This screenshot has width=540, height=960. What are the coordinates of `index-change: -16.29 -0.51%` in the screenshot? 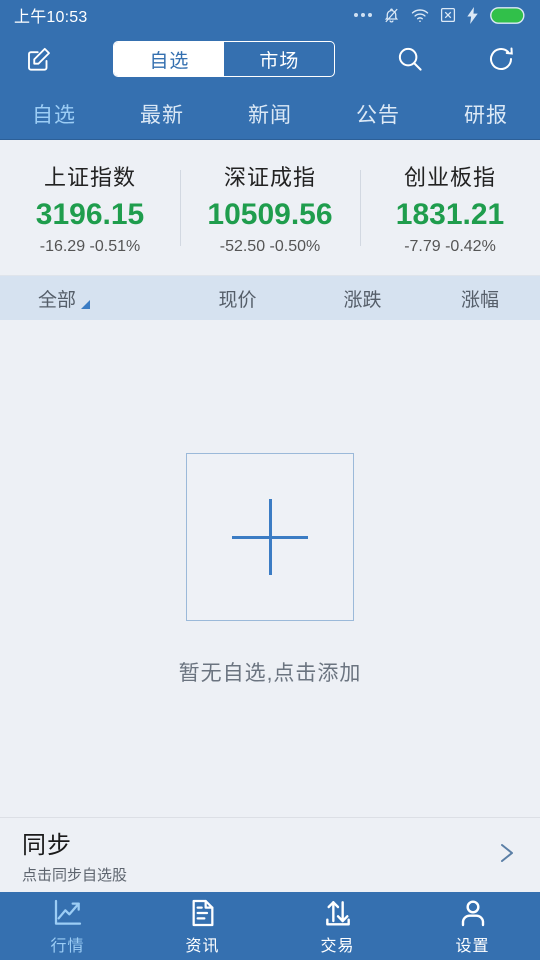 It's located at (90, 246).